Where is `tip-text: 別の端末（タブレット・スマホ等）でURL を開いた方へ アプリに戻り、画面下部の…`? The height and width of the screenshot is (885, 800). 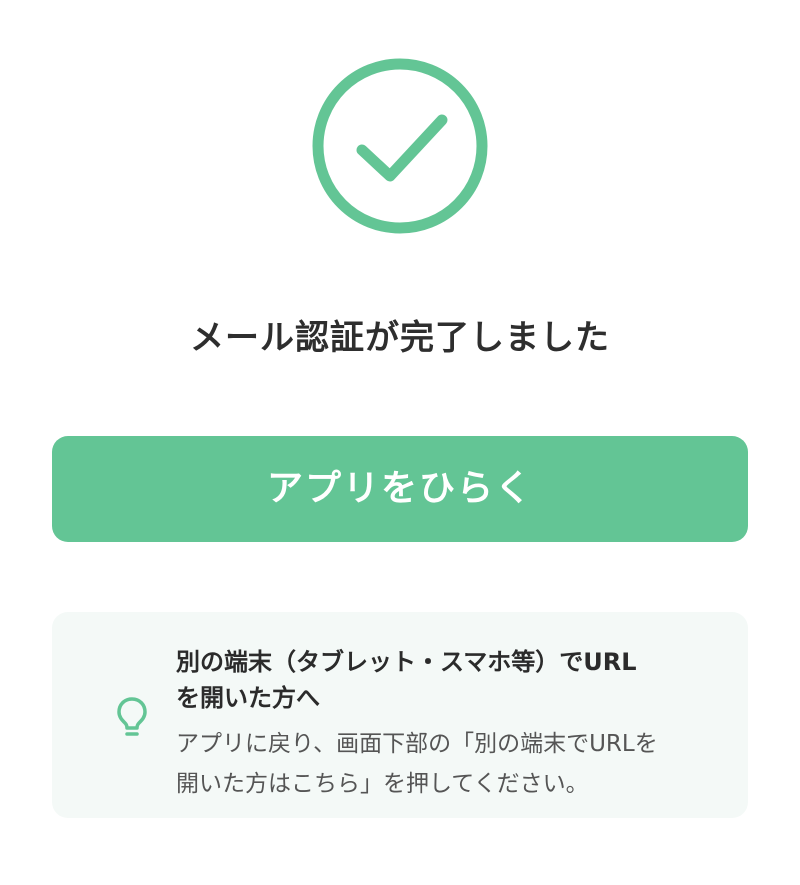
tip-text: 別の端末（タブレット・スマホ等）でURL を開いた方へ アプリに戻り、画面下部の… is located at coordinates (446, 724).